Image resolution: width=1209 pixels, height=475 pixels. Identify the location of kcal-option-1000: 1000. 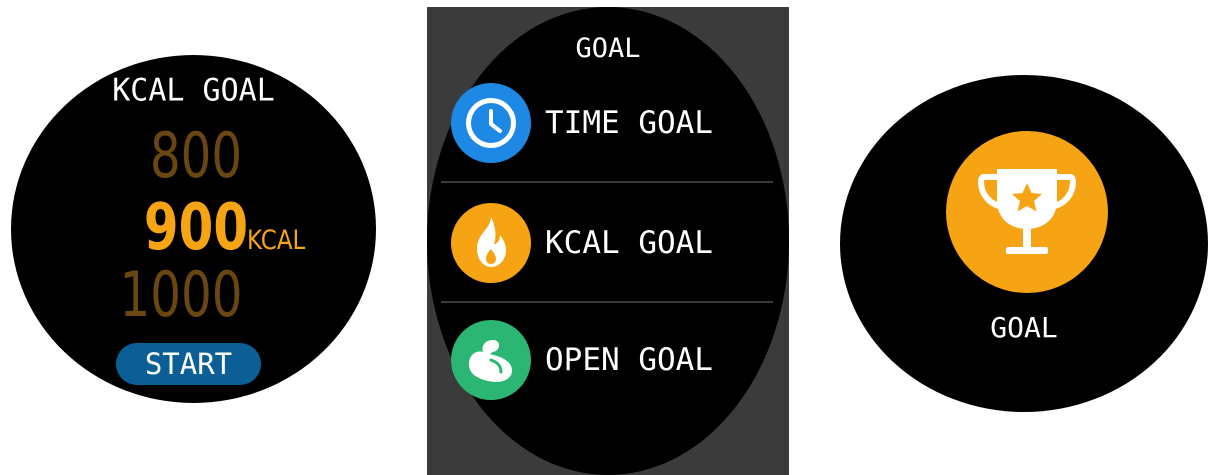
(181, 294).